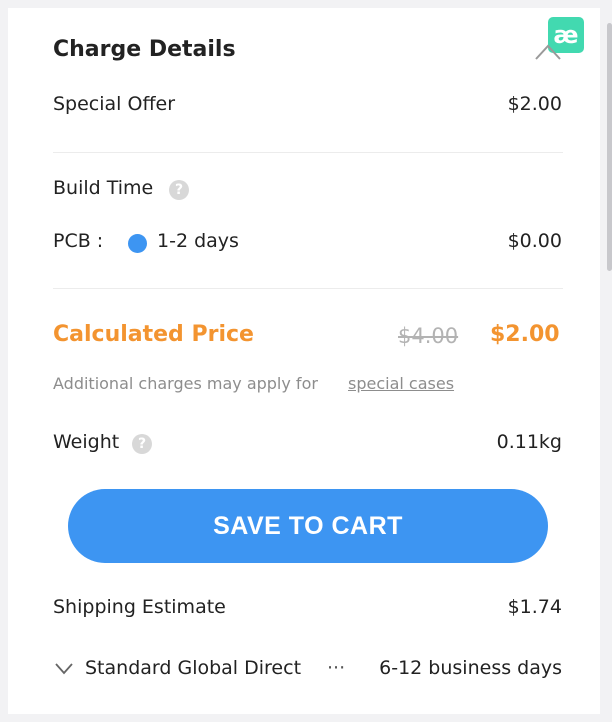 This screenshot has width=612, height=722. Describe the element at coordinates (534, 104) in the screenshot. I see `special-offer-value: $2.00` at that location.